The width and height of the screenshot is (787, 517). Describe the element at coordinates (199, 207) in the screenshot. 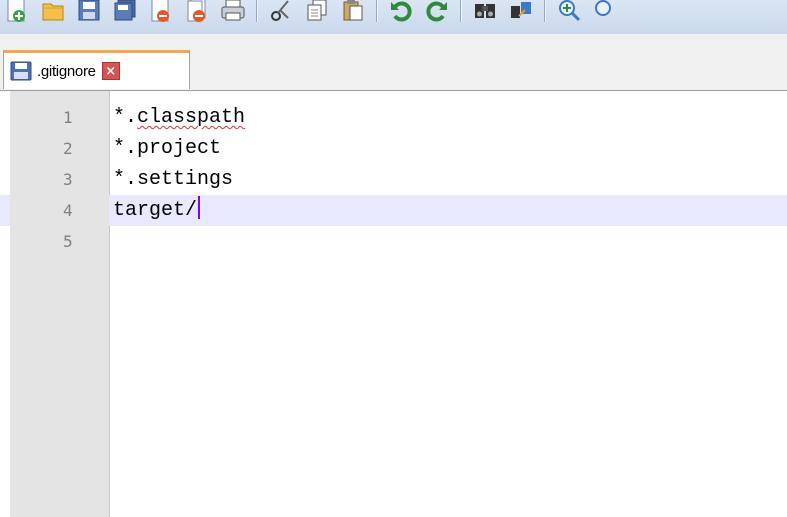

I see `text-caret` at that location.